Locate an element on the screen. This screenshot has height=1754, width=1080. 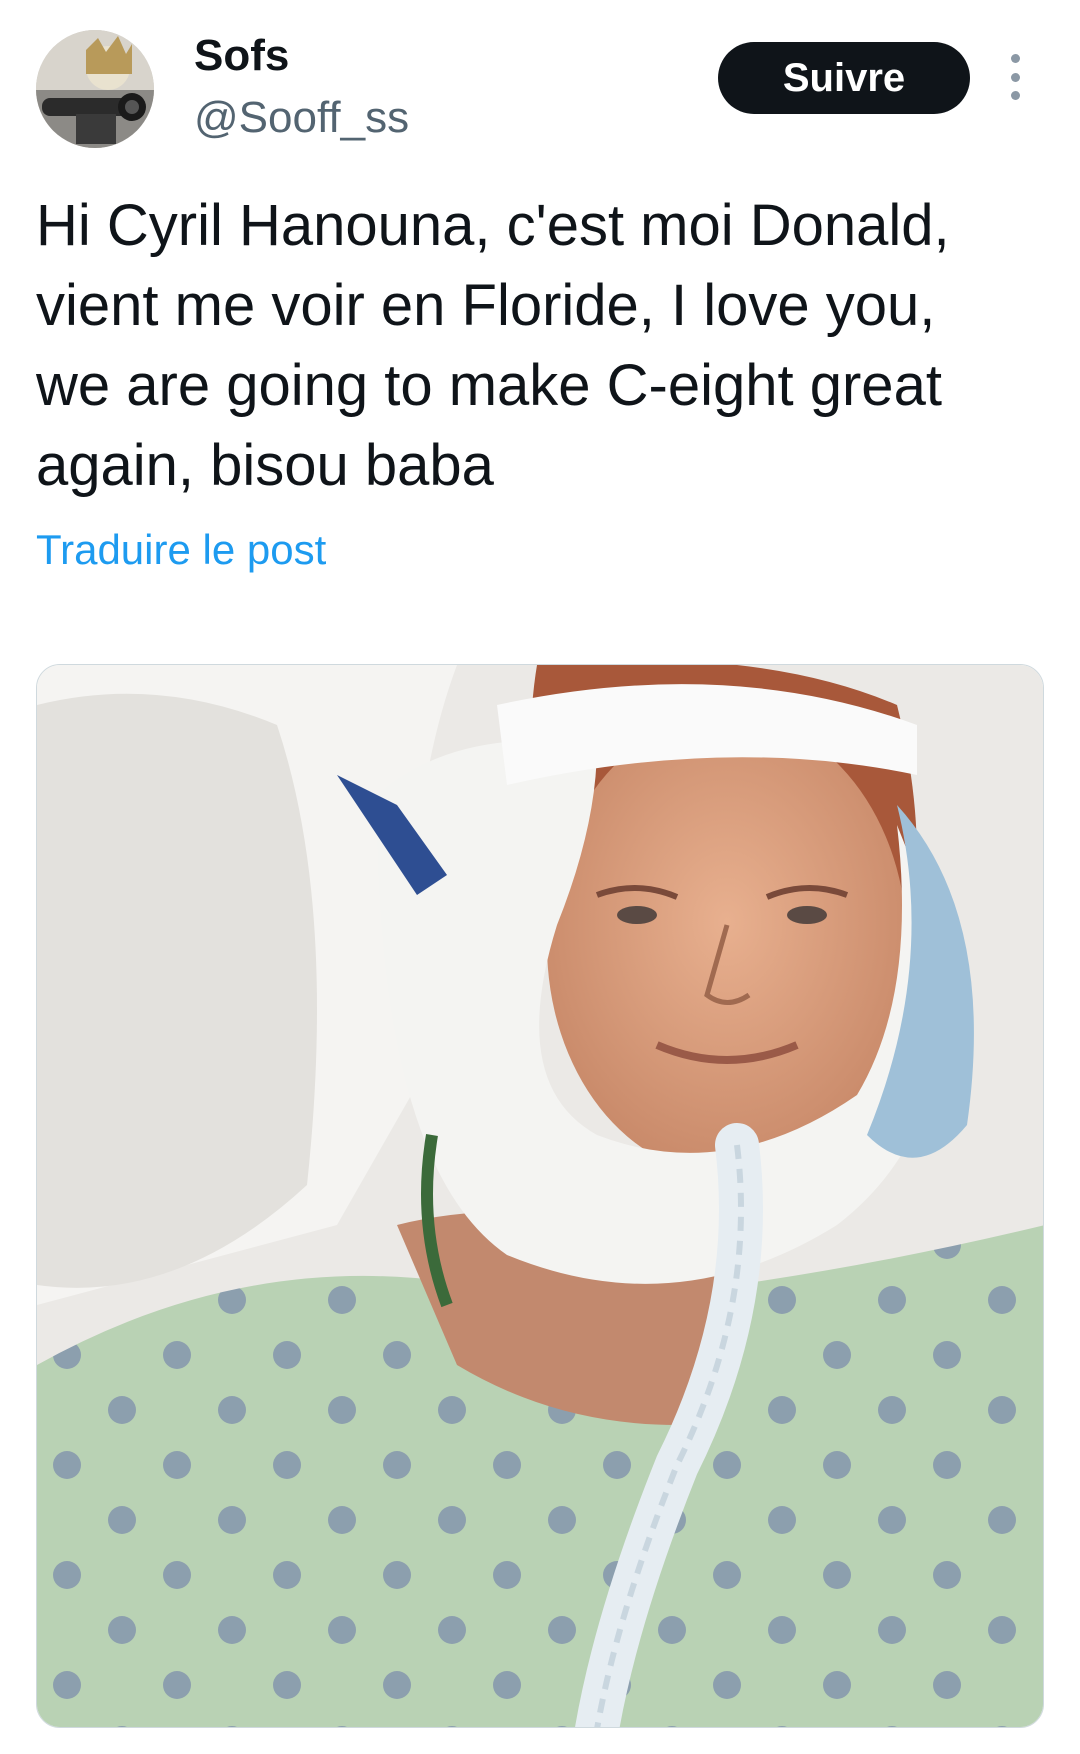
avatar-image-icon is located at coordinates (95, 89).